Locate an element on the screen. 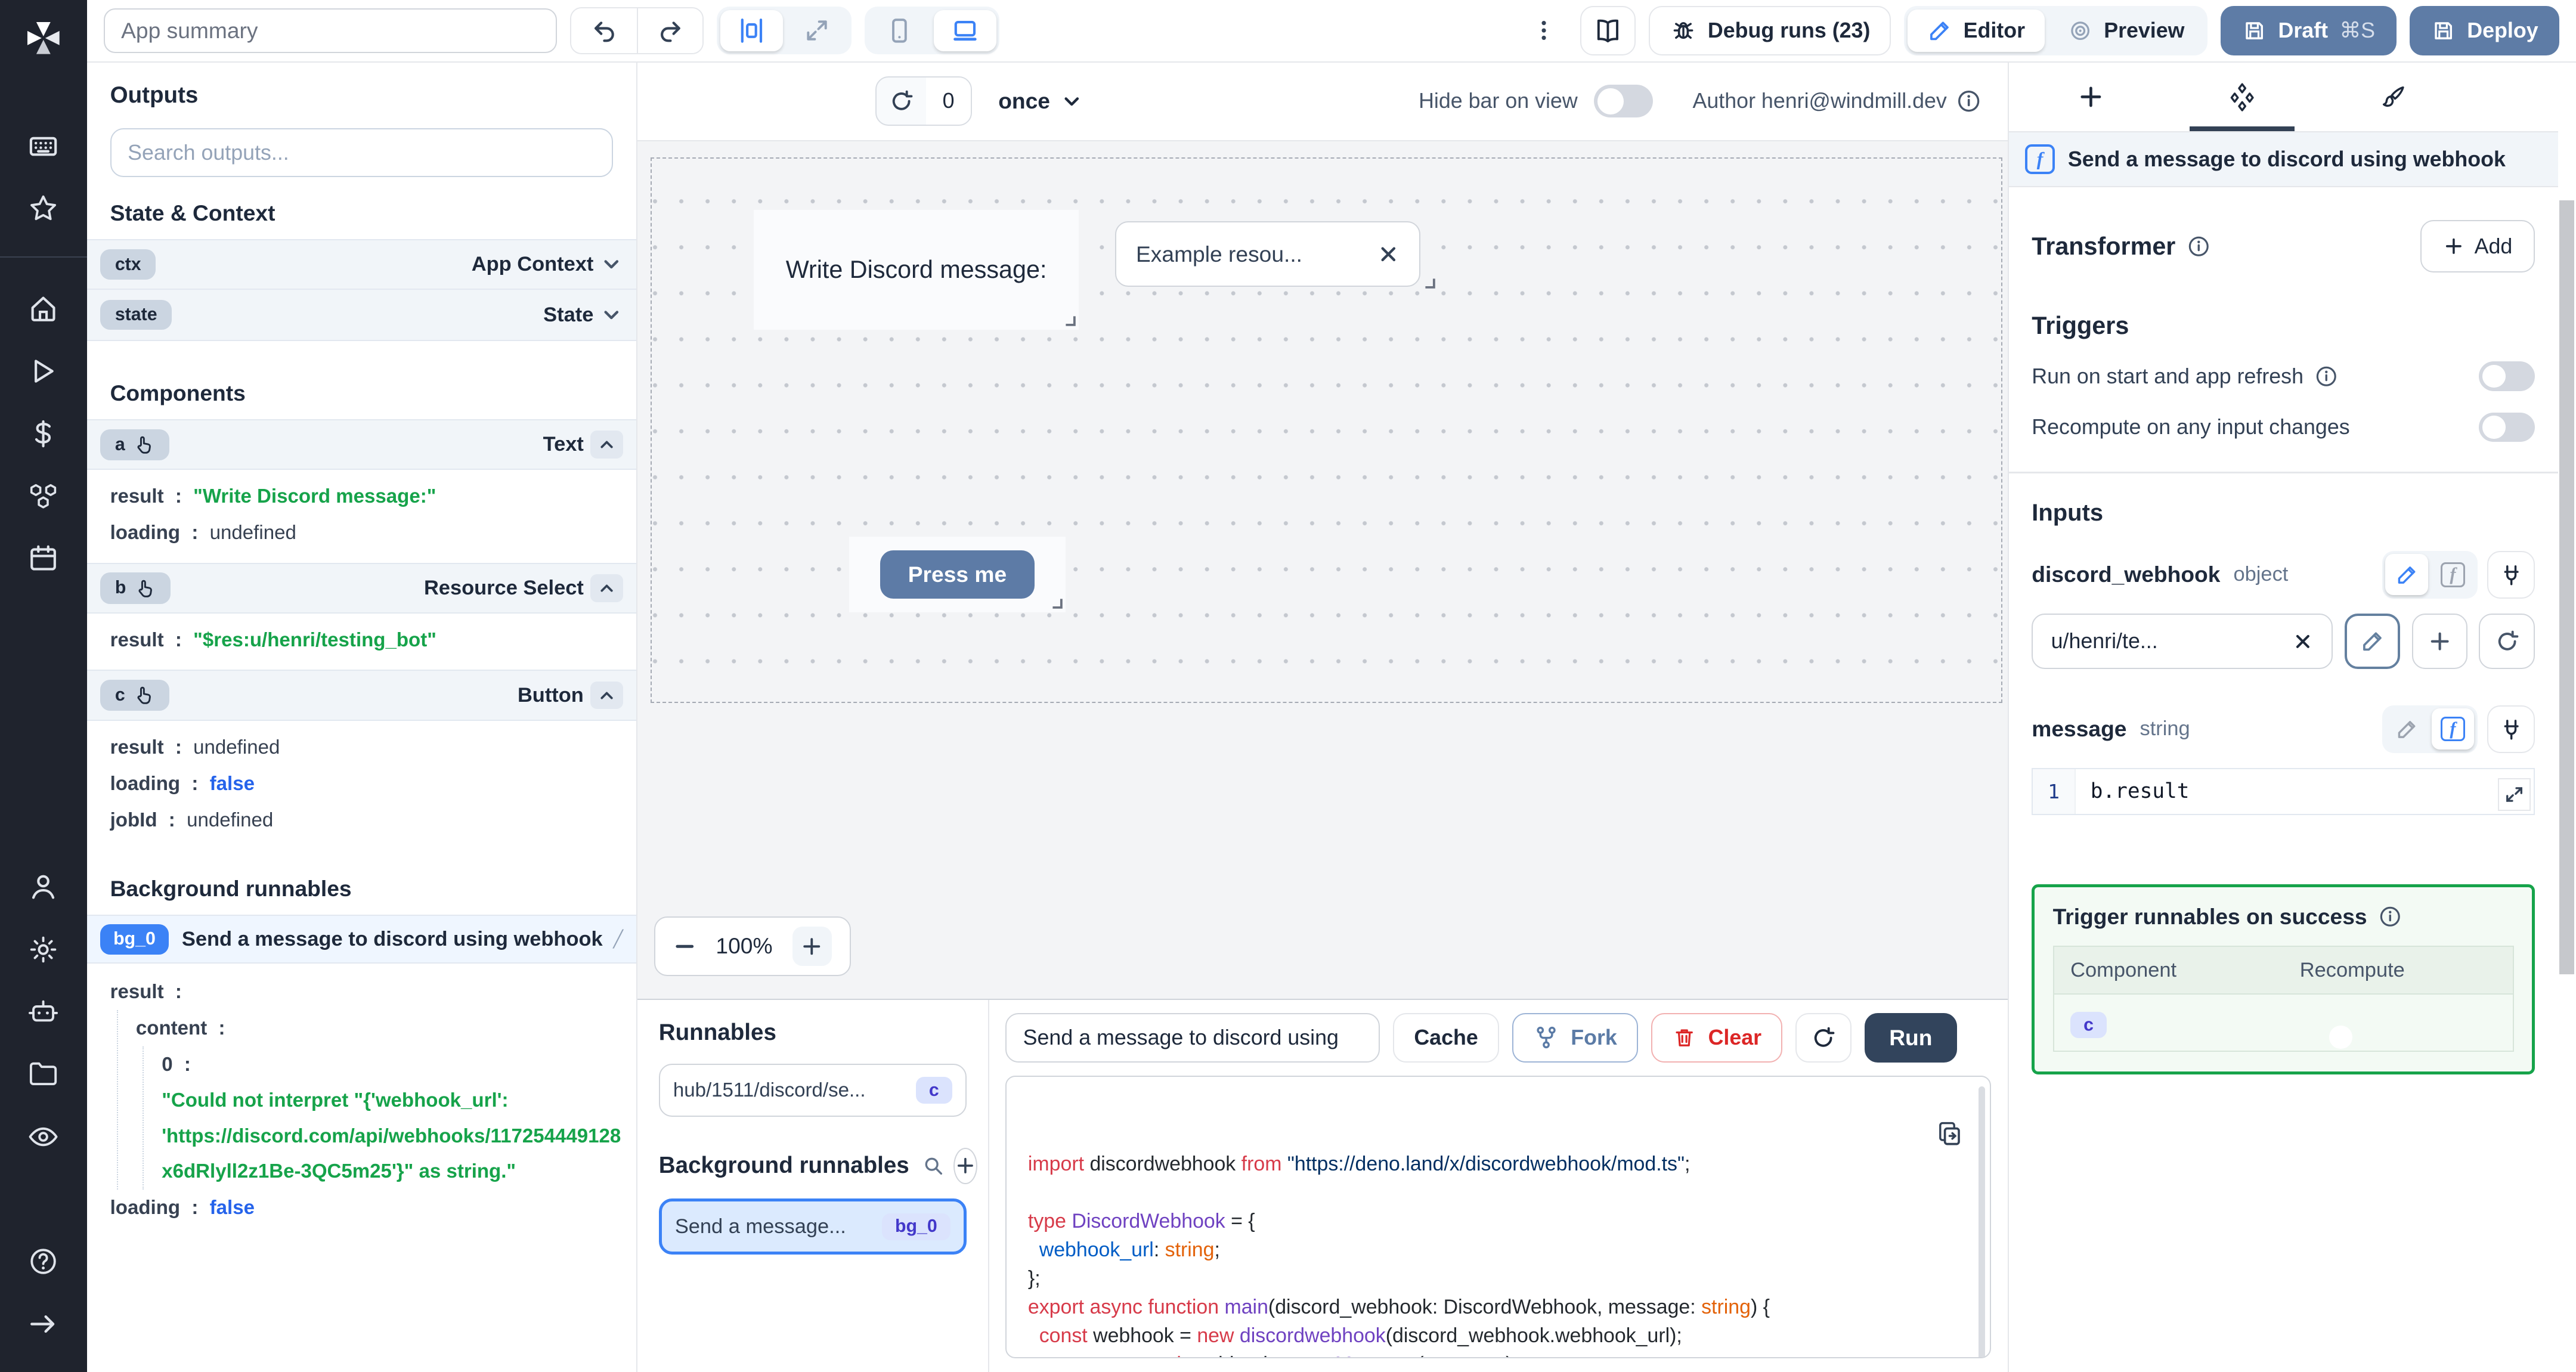  clear-select-icon is located at coordinates (1389, 254).